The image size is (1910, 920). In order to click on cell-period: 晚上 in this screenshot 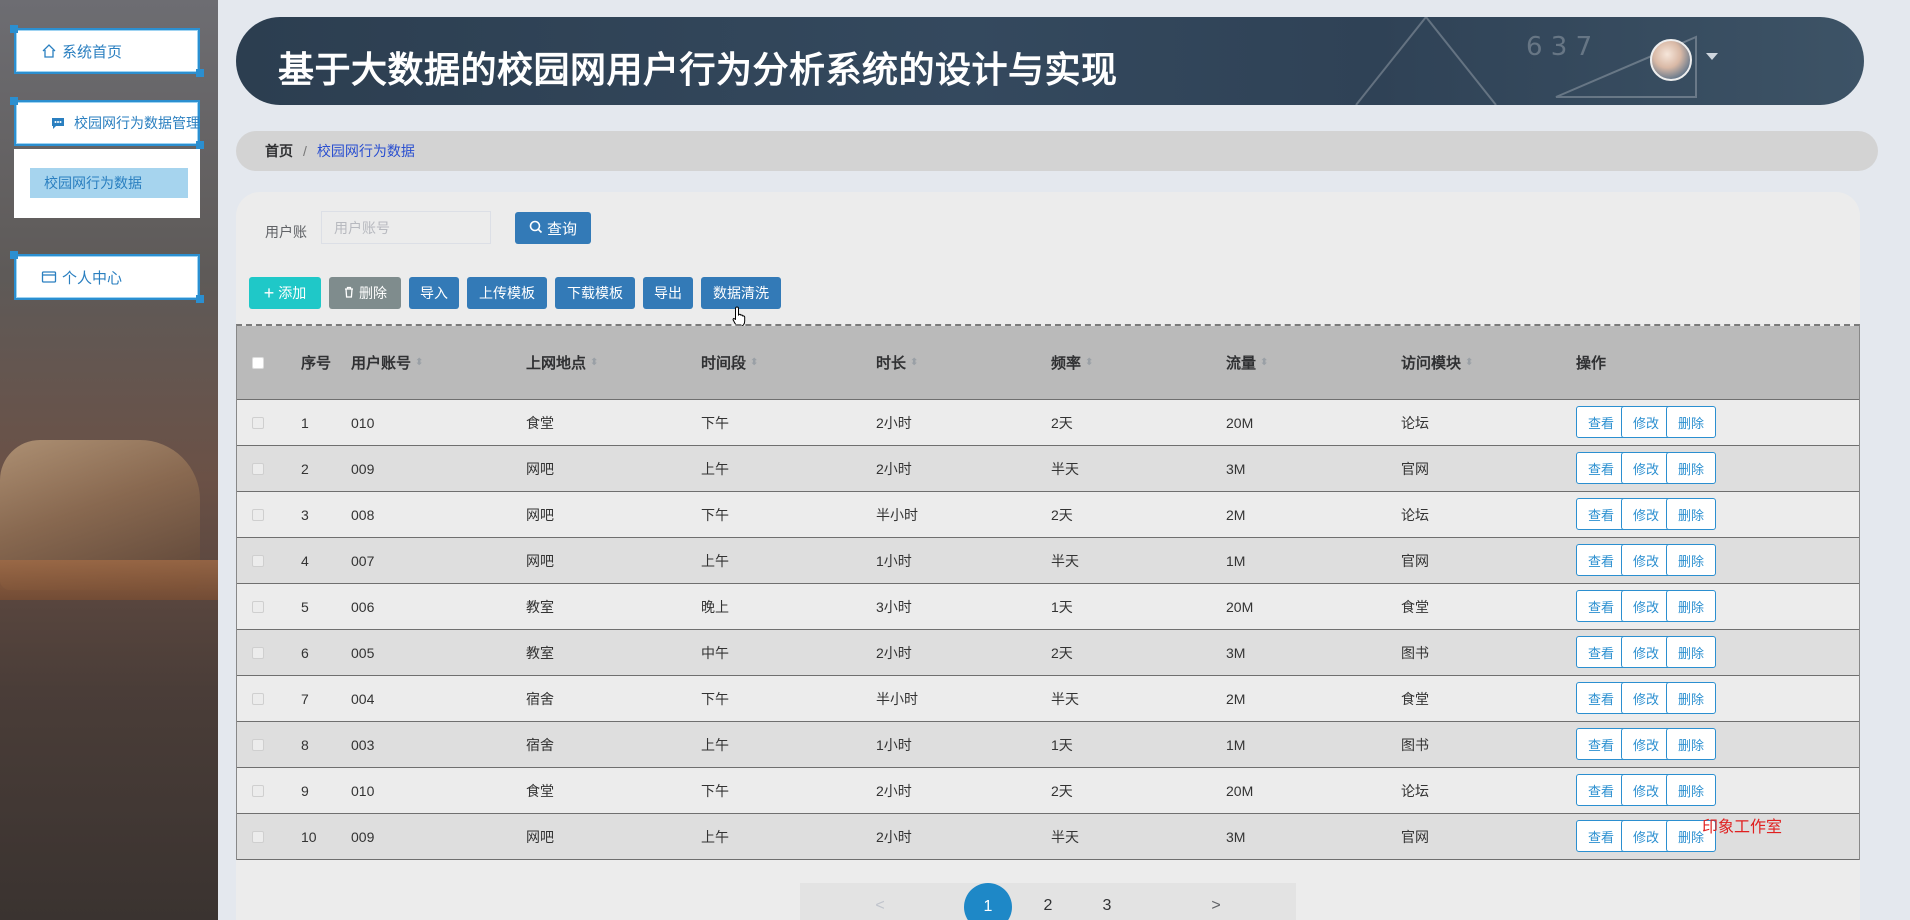, I will do `click(715, 606)`.